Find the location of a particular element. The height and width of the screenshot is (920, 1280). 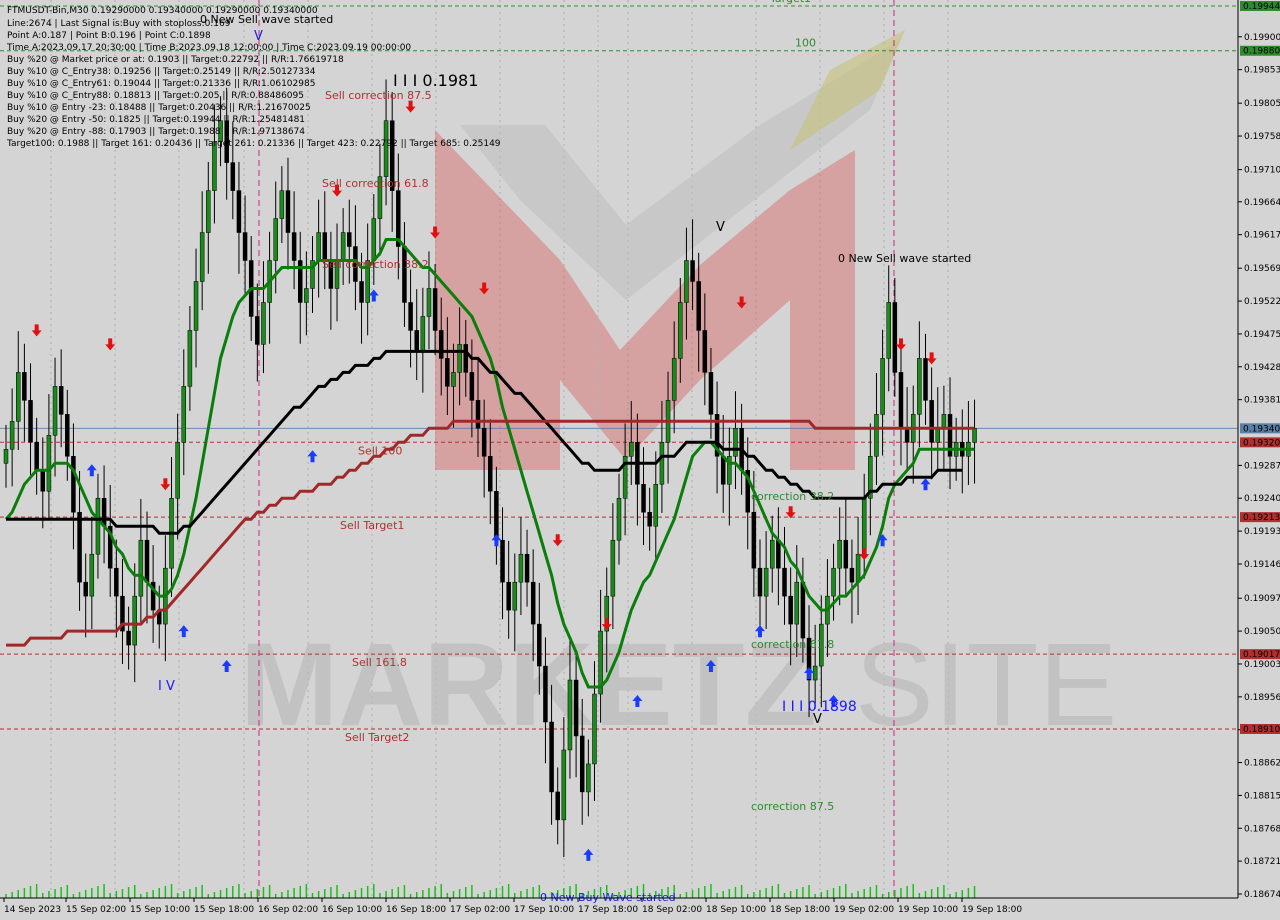

y-tick-label: 0.19428 is located at coordinates (1262, 368).